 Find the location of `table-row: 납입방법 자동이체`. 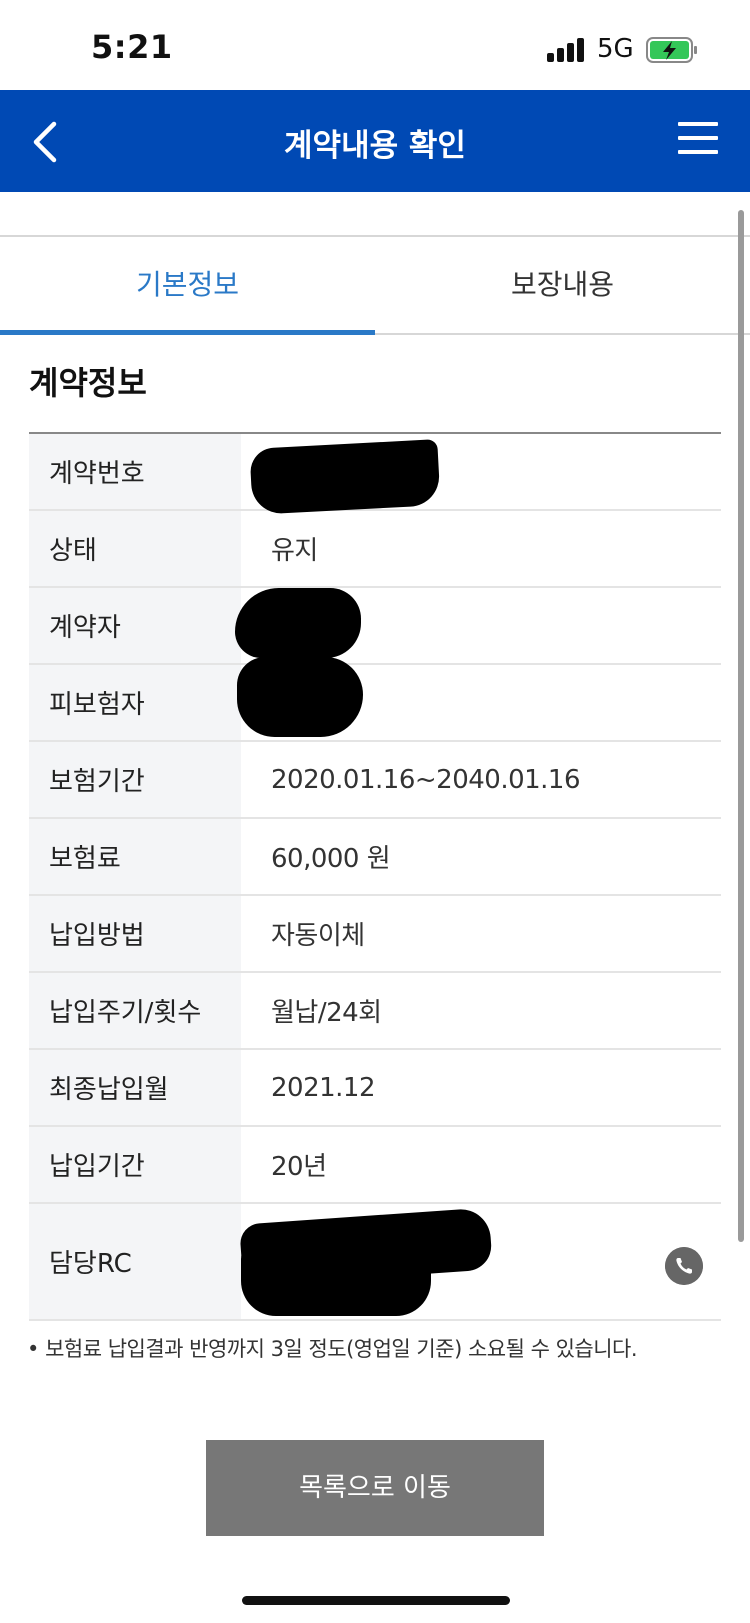

table-row: 납입방법 자동이체 is located at coordinates (375, 934).